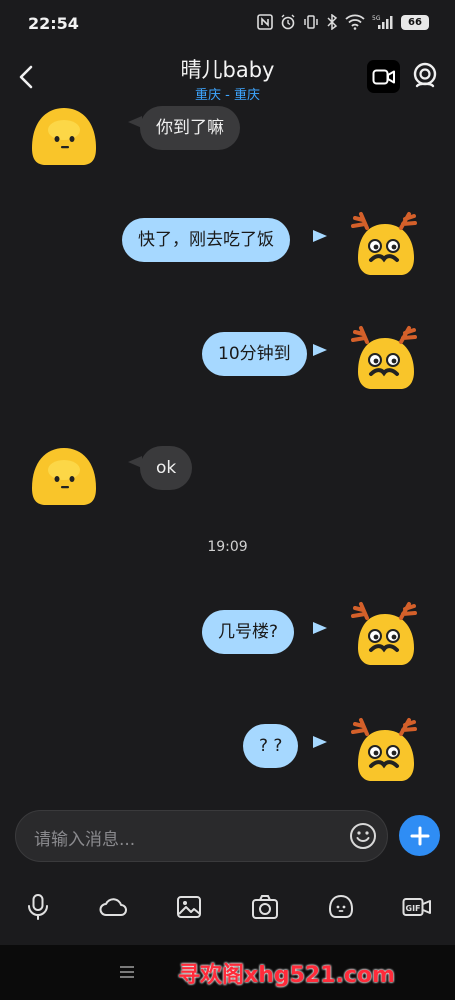 The width and height of the screenshot is (455, 1000). What do you see at coordinates (382, 22) in the screenshot?
I see `signal-icon: 5G` at bounding box center [382, 22].